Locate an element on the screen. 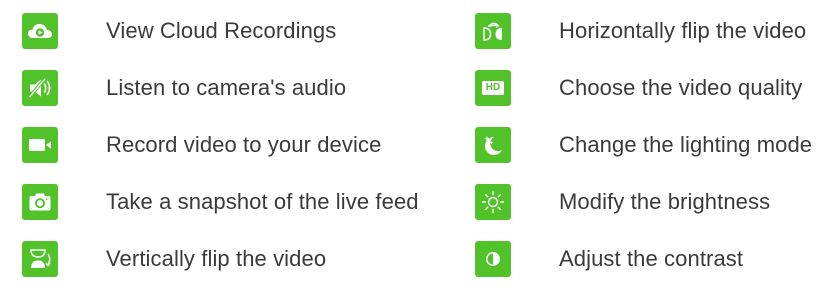 This screenshot has height=297, width=825. legend-row-lighting-mode: Change the lighting mode is located at coordinates (643, 145).